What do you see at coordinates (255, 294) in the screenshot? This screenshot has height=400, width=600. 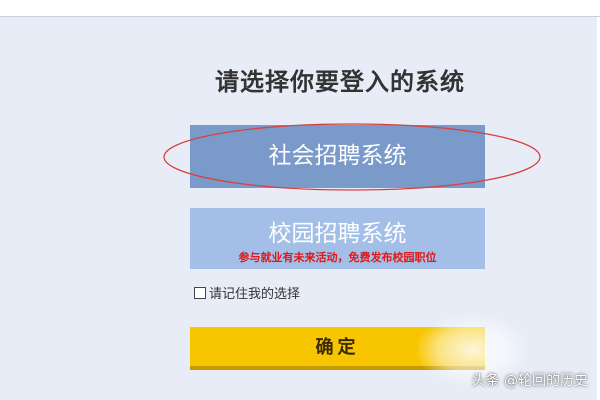 I see `remember-label: 请记住我的选择` at bounding box center [255, 294].